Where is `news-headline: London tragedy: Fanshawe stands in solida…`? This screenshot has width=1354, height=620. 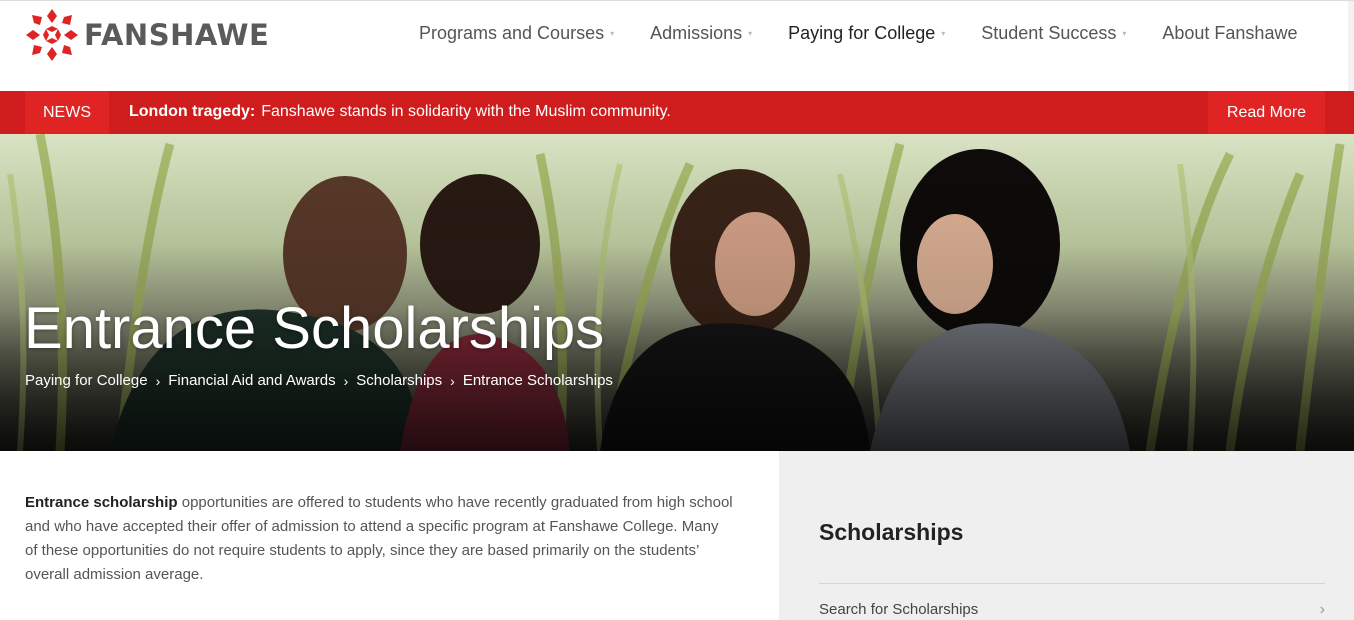 news-headline: London tragedy: Fanshawe stands in solida… is located at coordinates (400, 112).